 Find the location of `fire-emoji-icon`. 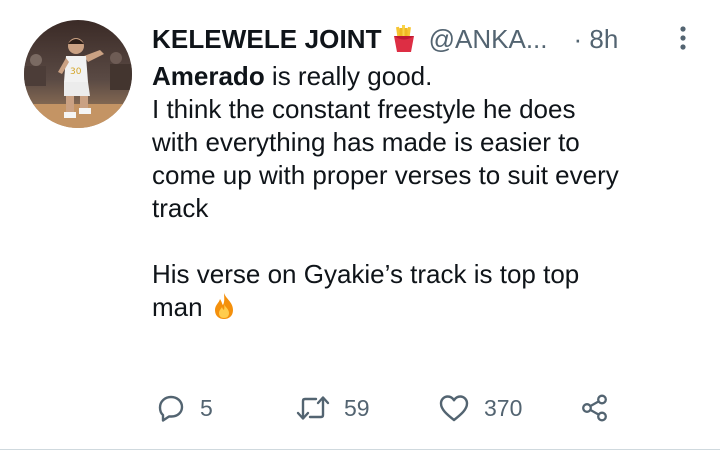

fire-emoji-icon is located at coordinates (224, 306).